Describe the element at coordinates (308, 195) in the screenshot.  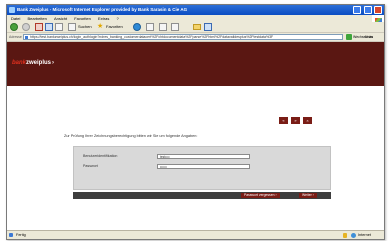
I see `login-button: Weiter ›` at that location.